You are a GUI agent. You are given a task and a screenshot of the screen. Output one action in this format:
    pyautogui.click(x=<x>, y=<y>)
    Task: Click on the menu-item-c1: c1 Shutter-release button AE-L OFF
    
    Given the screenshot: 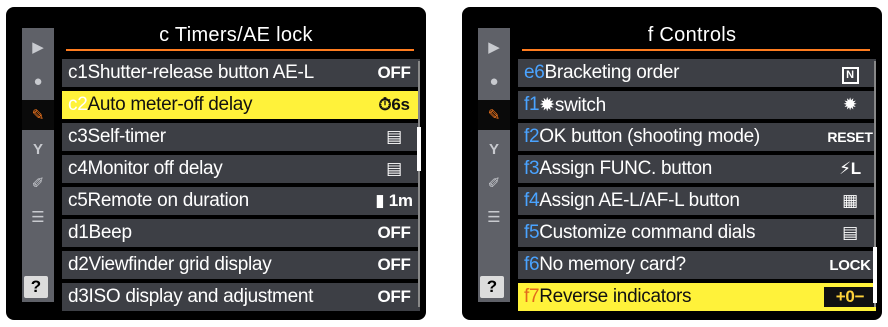 What is the action you would take?
    pyautogui.click(x=241, y=73)
    